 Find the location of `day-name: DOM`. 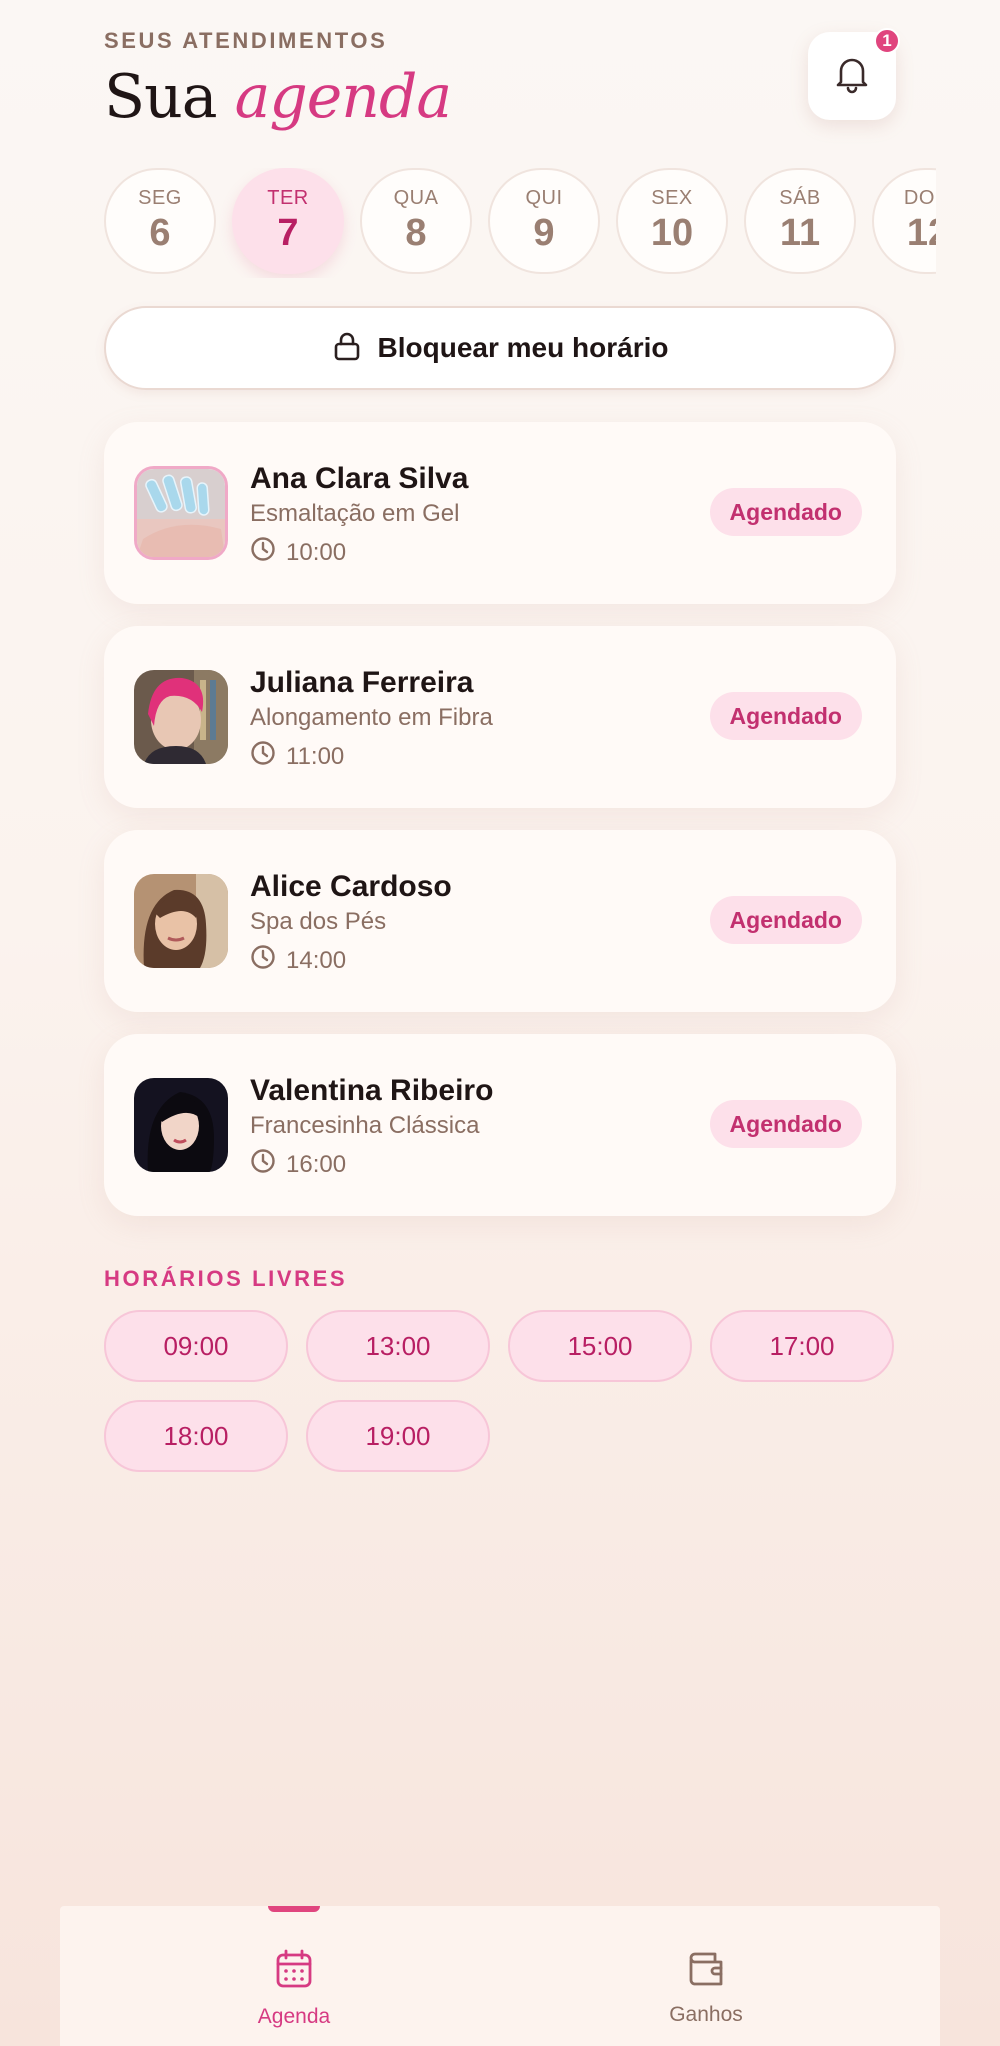

day-name: DOM is located at coordinates (919, 198).